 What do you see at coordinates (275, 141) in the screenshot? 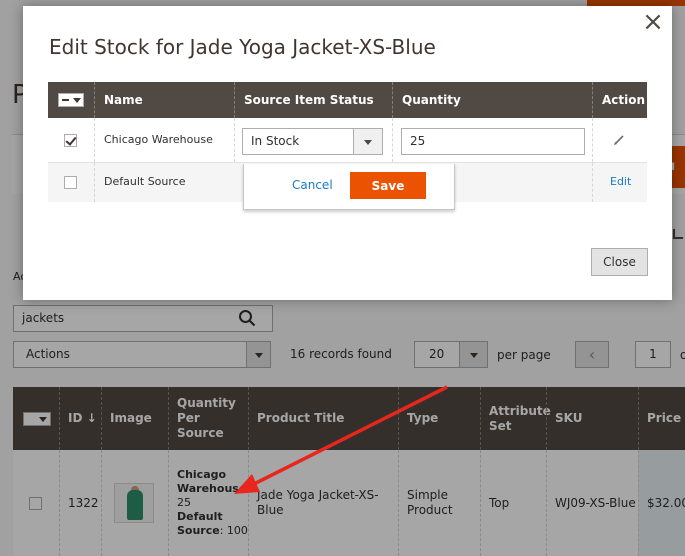
I see `source-item-status-value: In Stock` at bounding box center [275, 141].